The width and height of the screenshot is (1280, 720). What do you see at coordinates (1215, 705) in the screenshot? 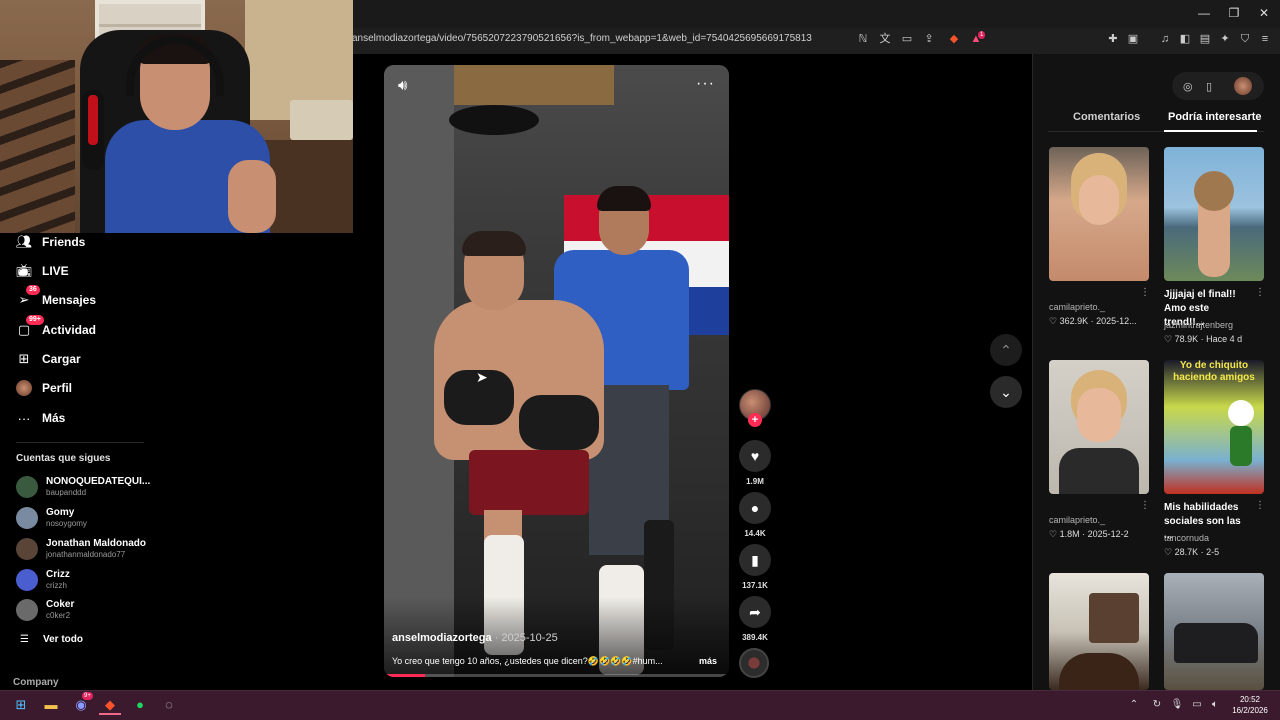
I see `speaker-icon: 🔈︎` at bounding box center [1215, 705].